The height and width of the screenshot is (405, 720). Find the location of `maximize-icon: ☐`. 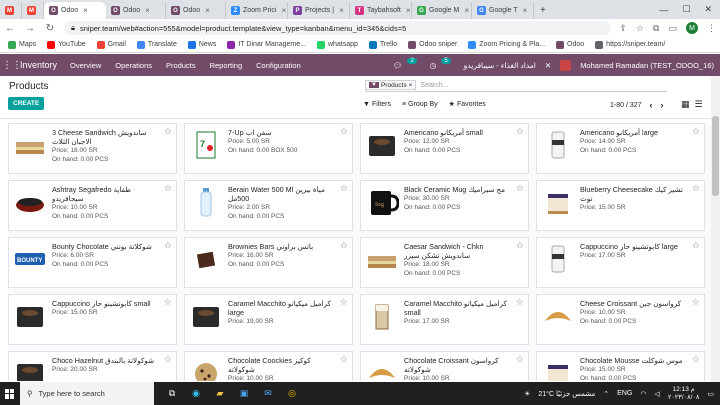

maximize-icon: ☐ is located at coordinates (686, 9).